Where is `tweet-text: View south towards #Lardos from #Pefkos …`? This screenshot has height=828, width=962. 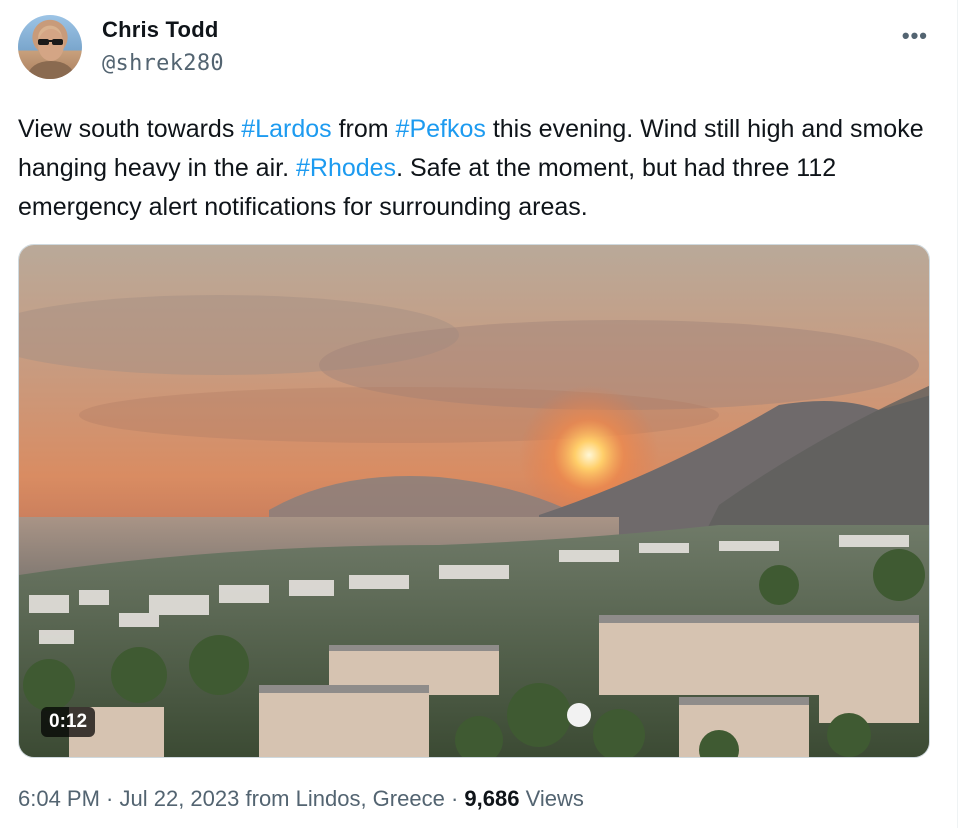 tweet-text: View south towards #Lardos from #Pefkos … is located at coordinates (473, 168).